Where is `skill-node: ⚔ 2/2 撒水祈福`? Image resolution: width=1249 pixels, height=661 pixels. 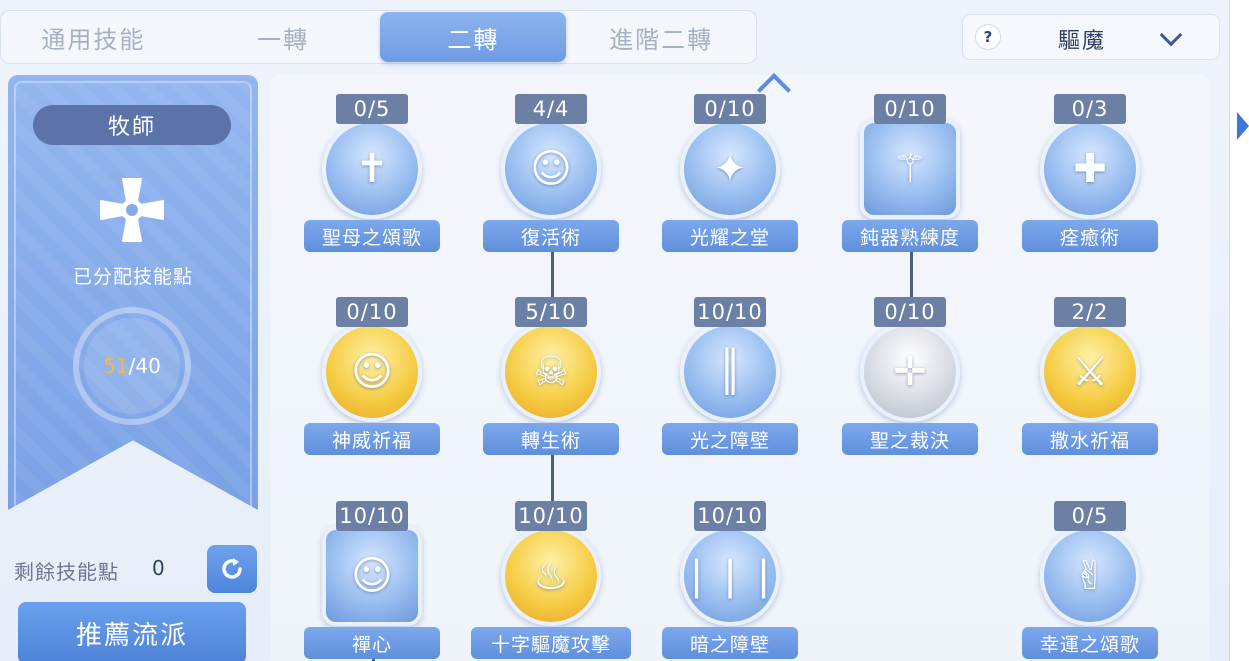
skill-node: ⚔ 2/2 撒水祈福 is located at coordinates (1090, 366).